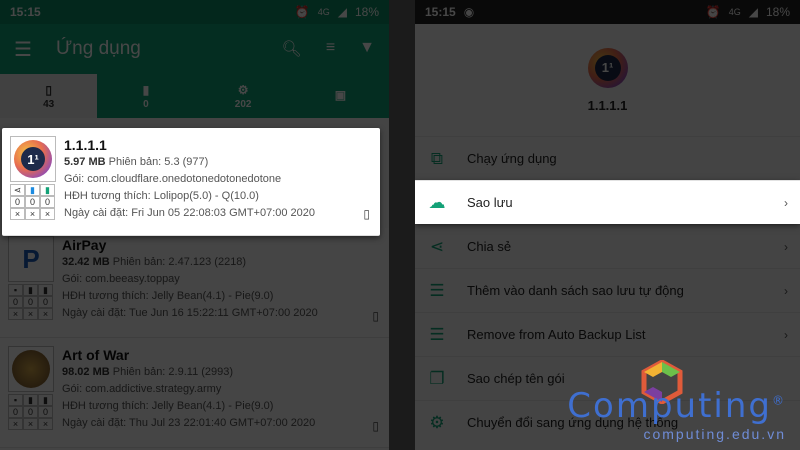 This screenshot has width=800, height=450. Describe the element at coordinates (516, 378) in the screenshot. I see `menu-label: Sao chép tên gói` at that location.